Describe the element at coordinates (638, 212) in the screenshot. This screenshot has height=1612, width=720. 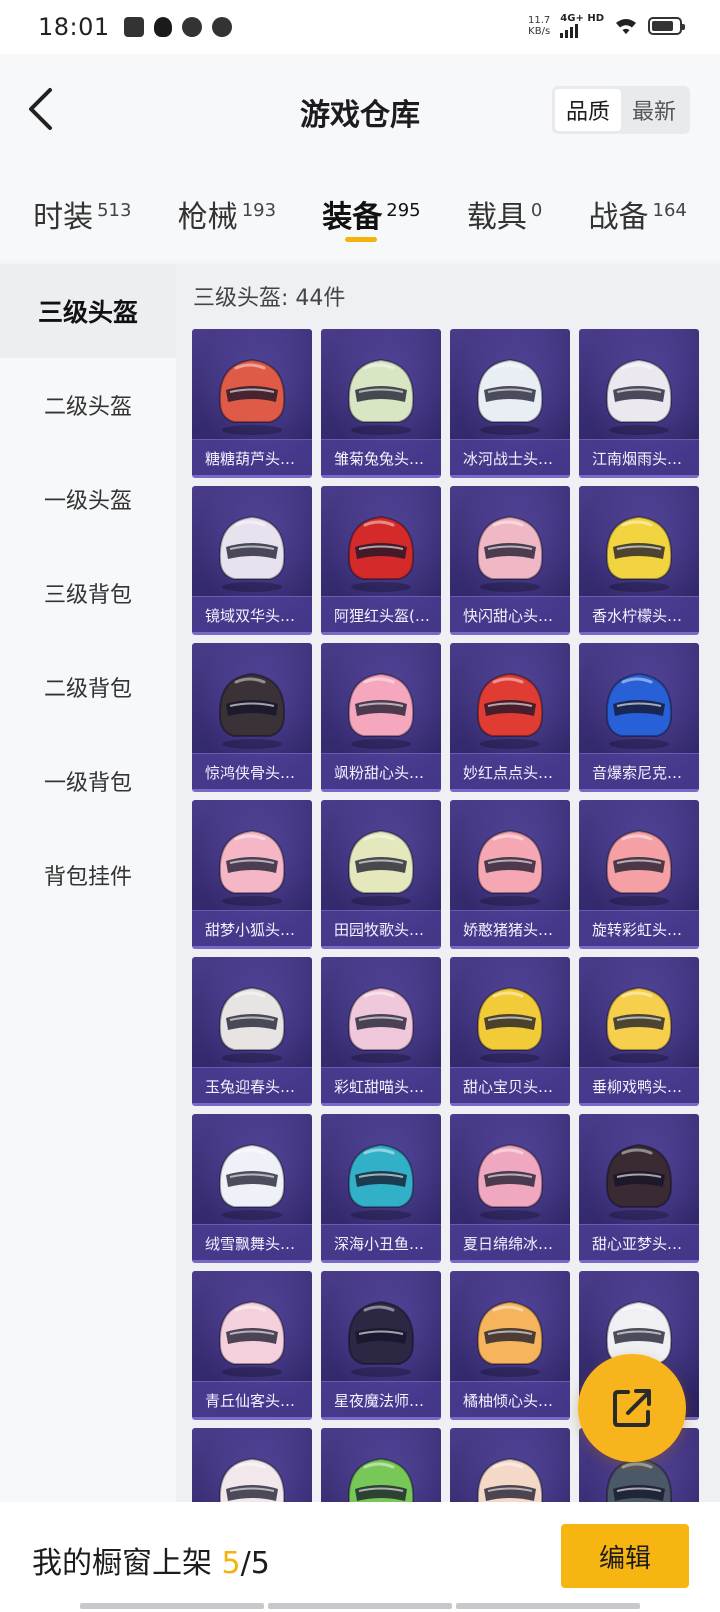
I see `tab-supplies: 战备 164` at that location.